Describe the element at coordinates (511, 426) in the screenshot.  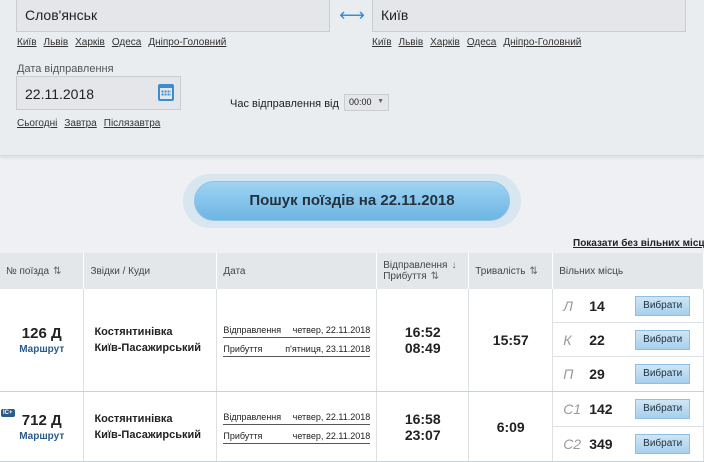
I see `duration-cell: 6:09` at that location.